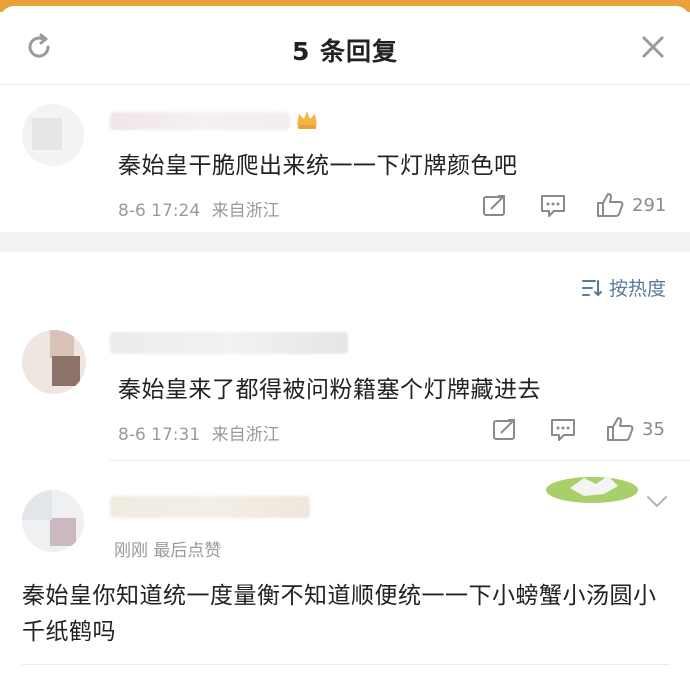  Describe the element at coordinates (346, 664) in the screenshot. I see `bottom-divider` at that location.